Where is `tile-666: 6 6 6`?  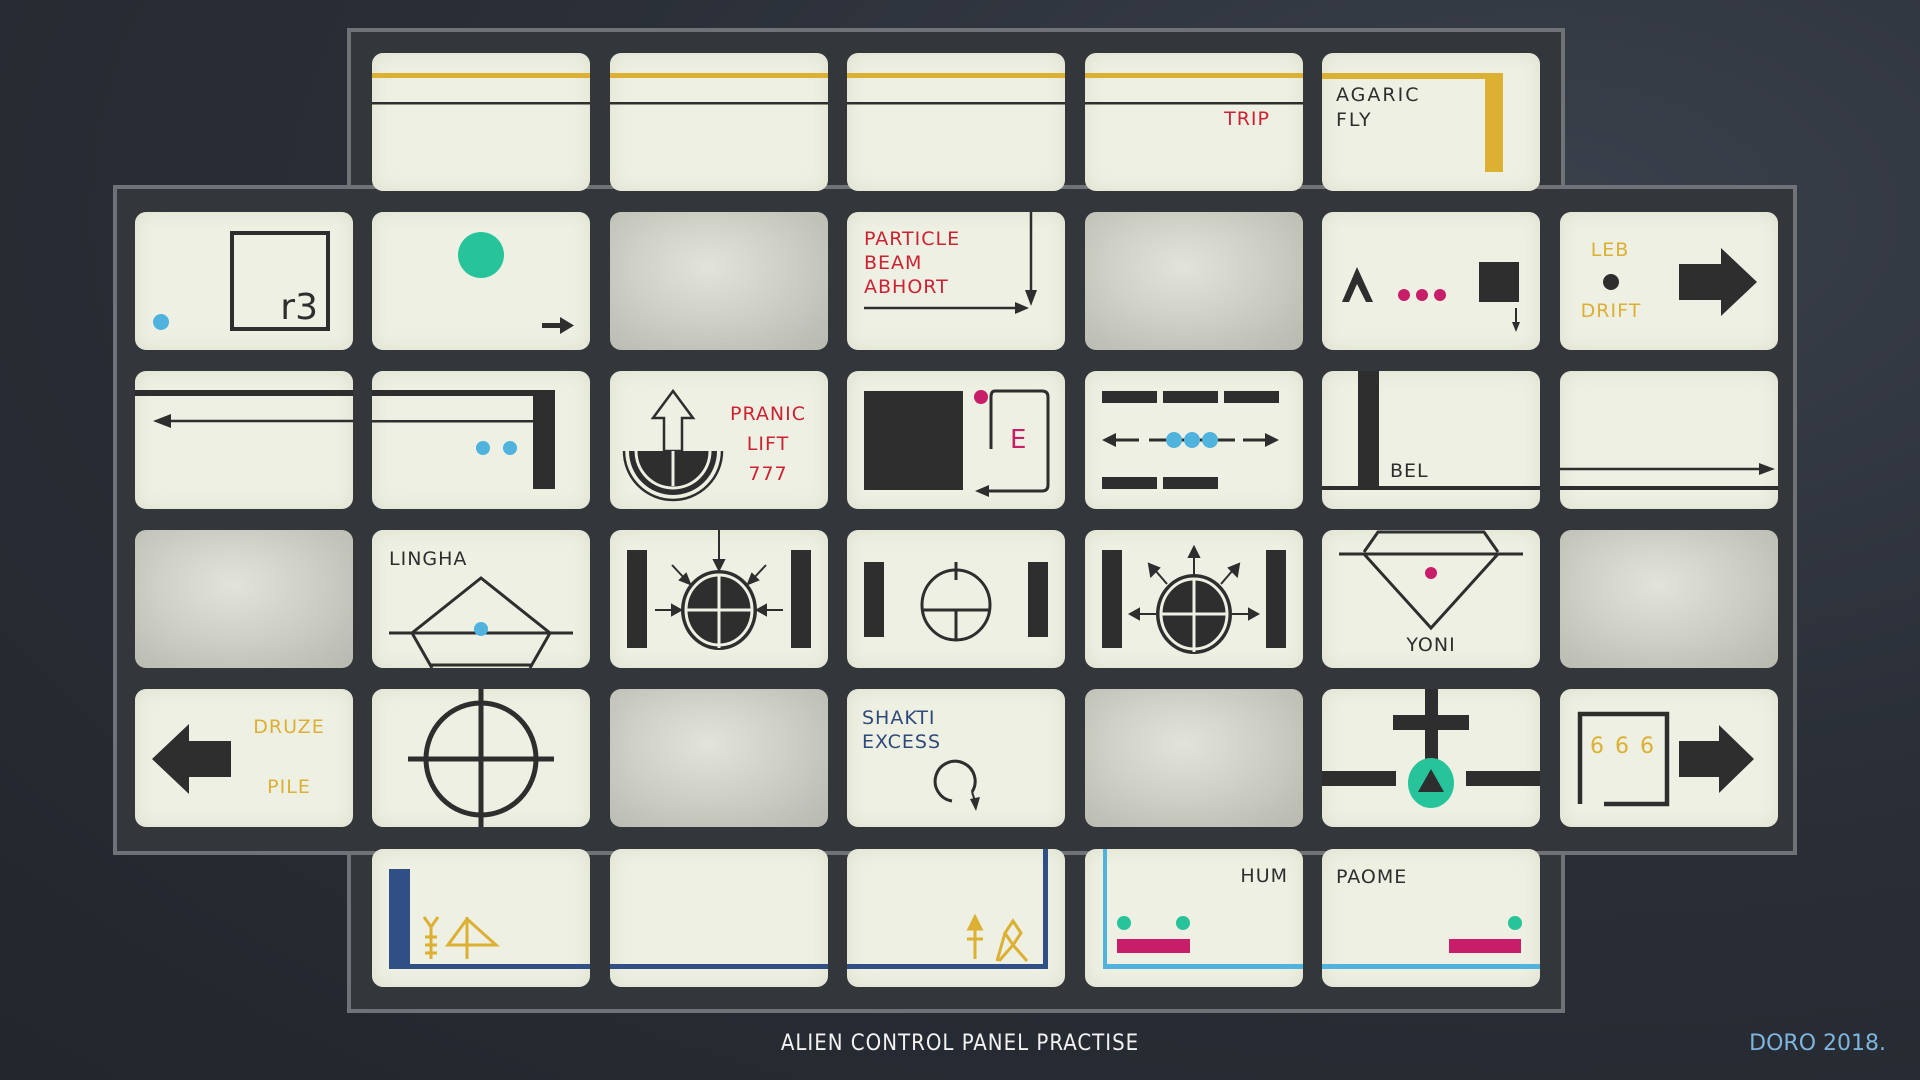 tile-666: 6 6 6 is located at coordinates (1669, 758).